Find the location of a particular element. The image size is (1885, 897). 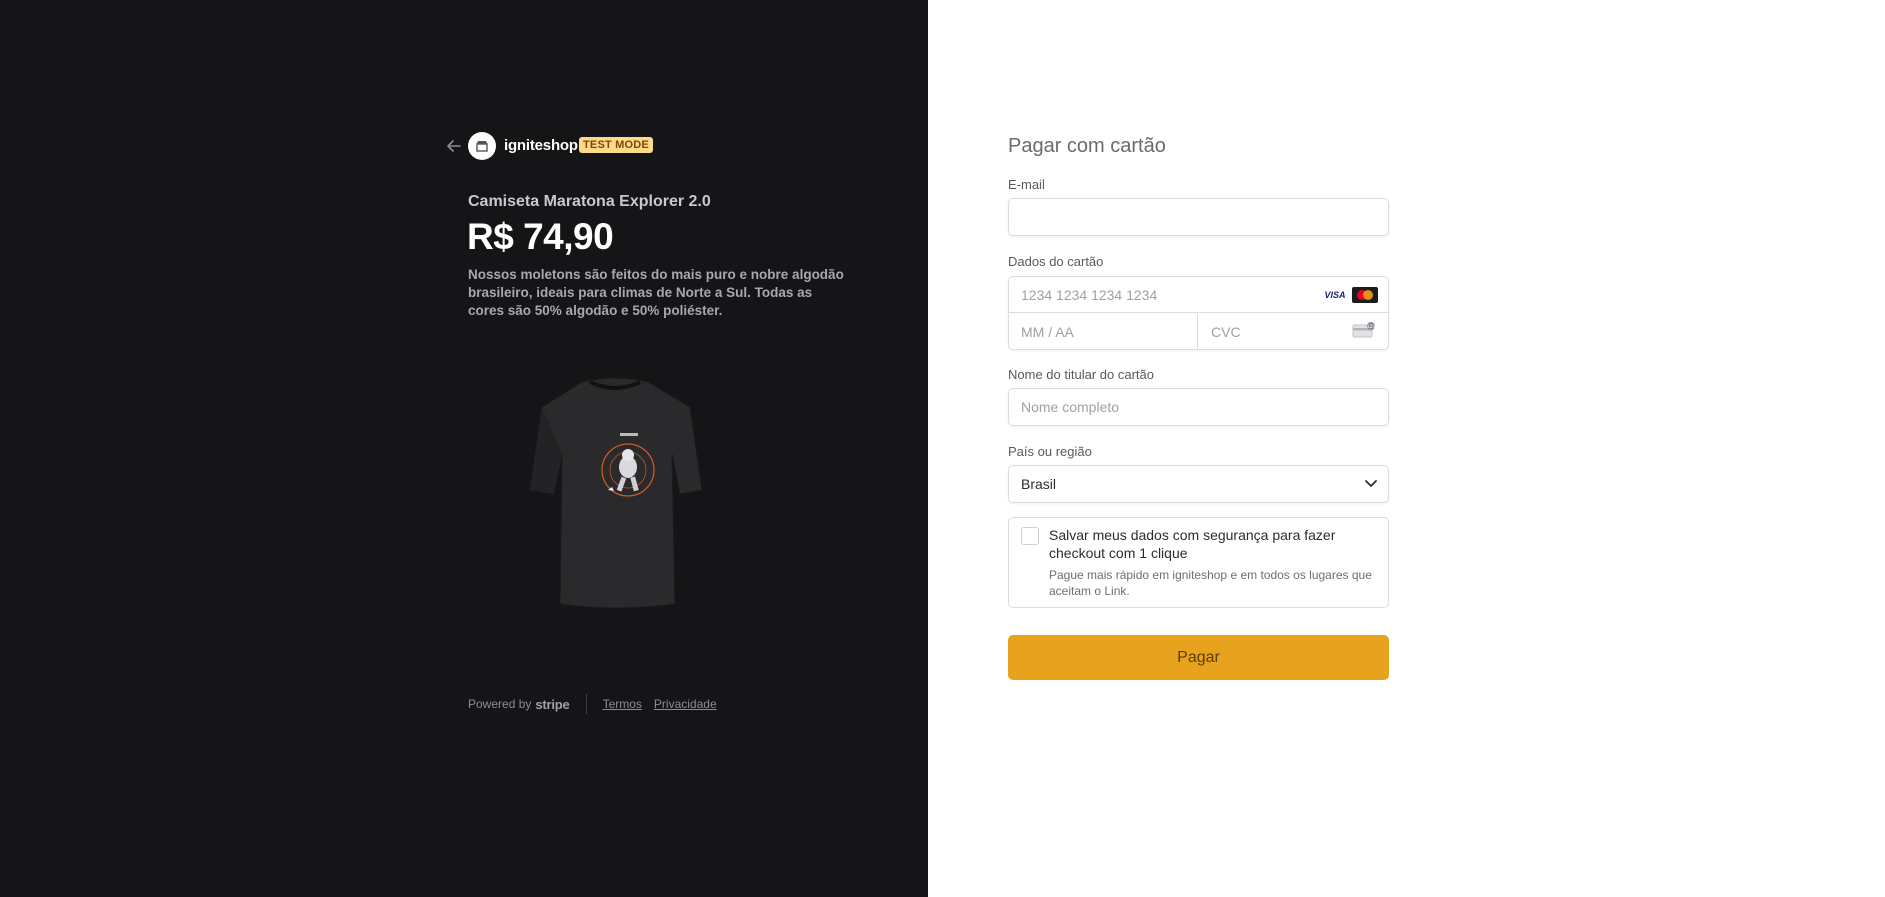

product-name: Camiseta Maratona Explorer 2.0 is located at coordinates (589, 201).